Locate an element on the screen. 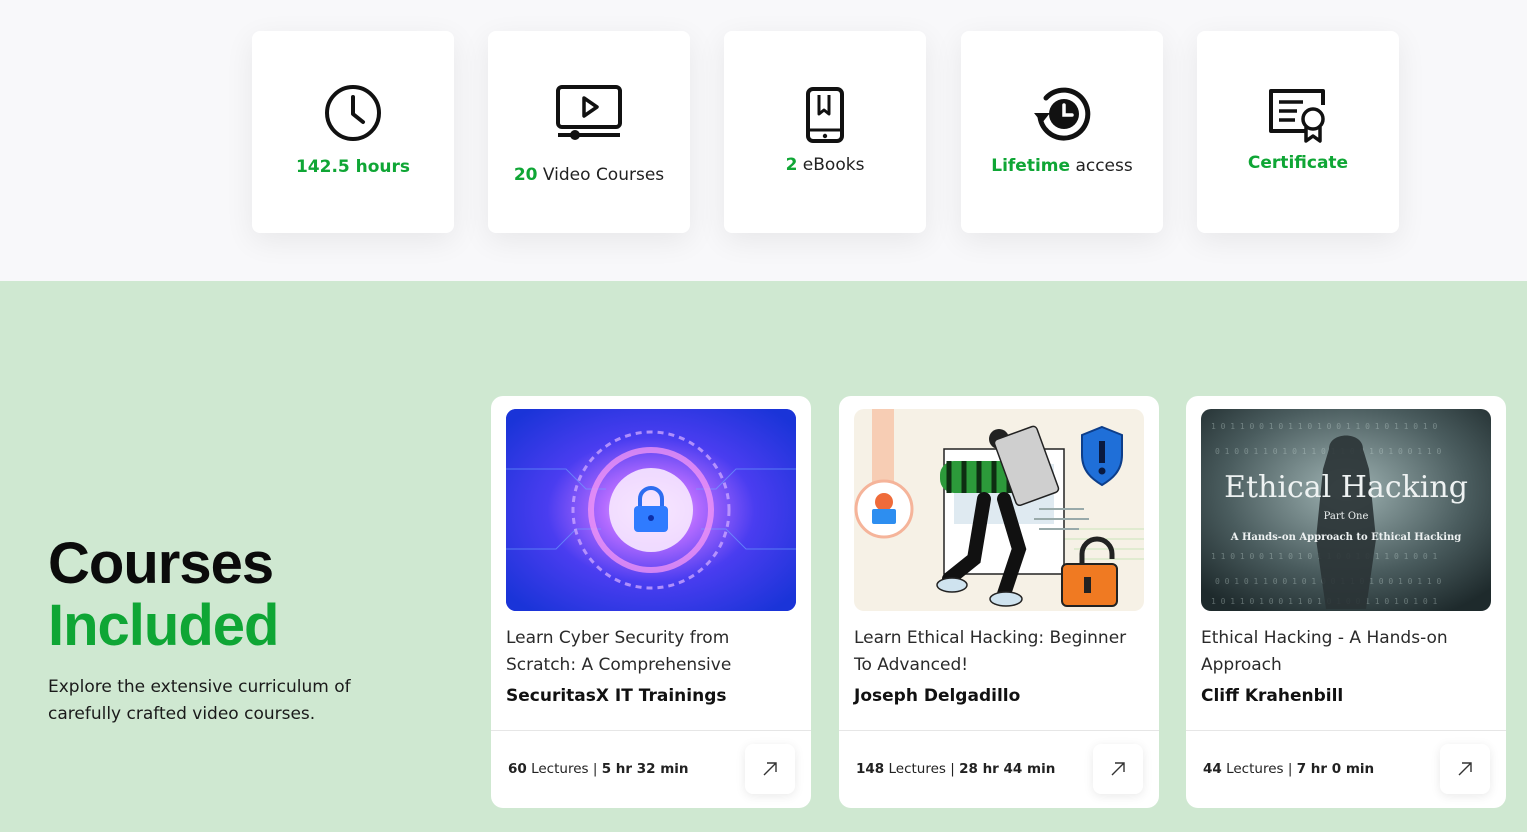  course-duration: 5 hr 32 min is located at coordinates (645, 769).